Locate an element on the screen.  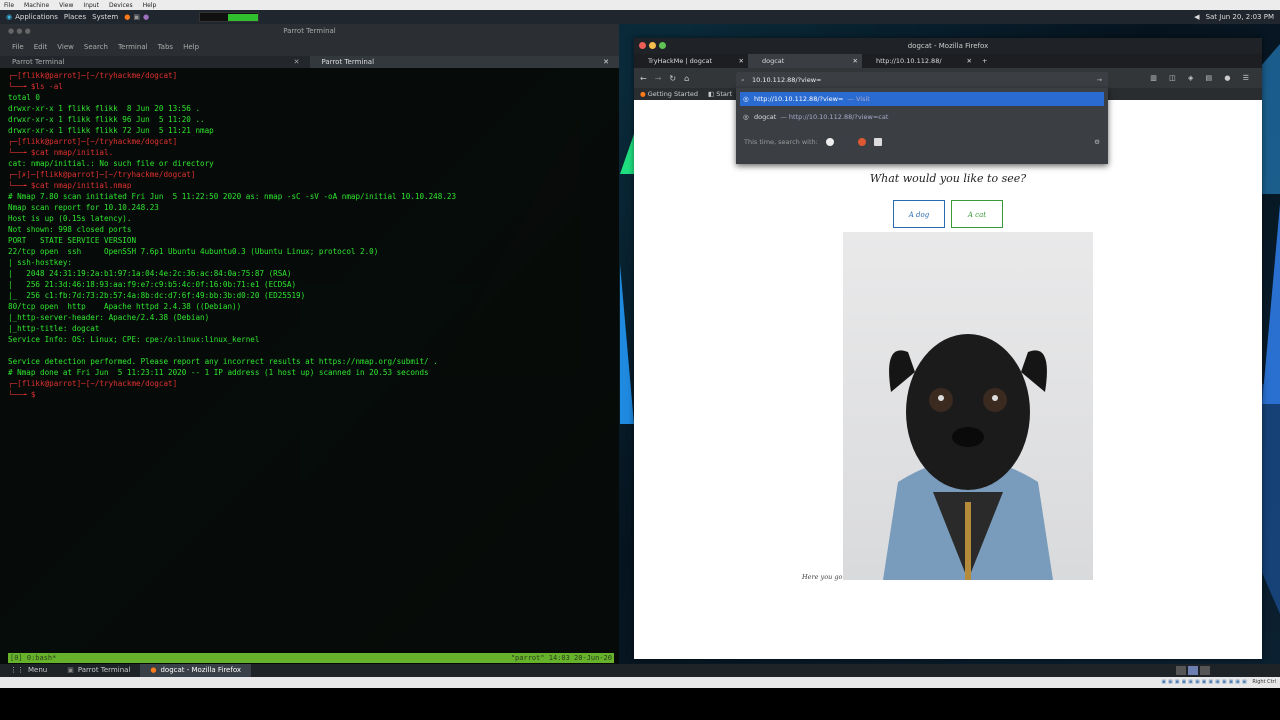
search-icon: ⌕ is located at coordinates (743, 80).